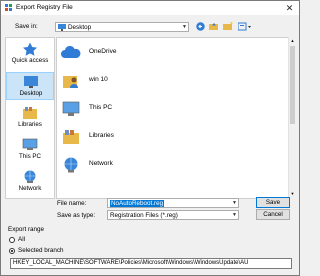  I want to click on up-folder-icon, so click(213, 26).